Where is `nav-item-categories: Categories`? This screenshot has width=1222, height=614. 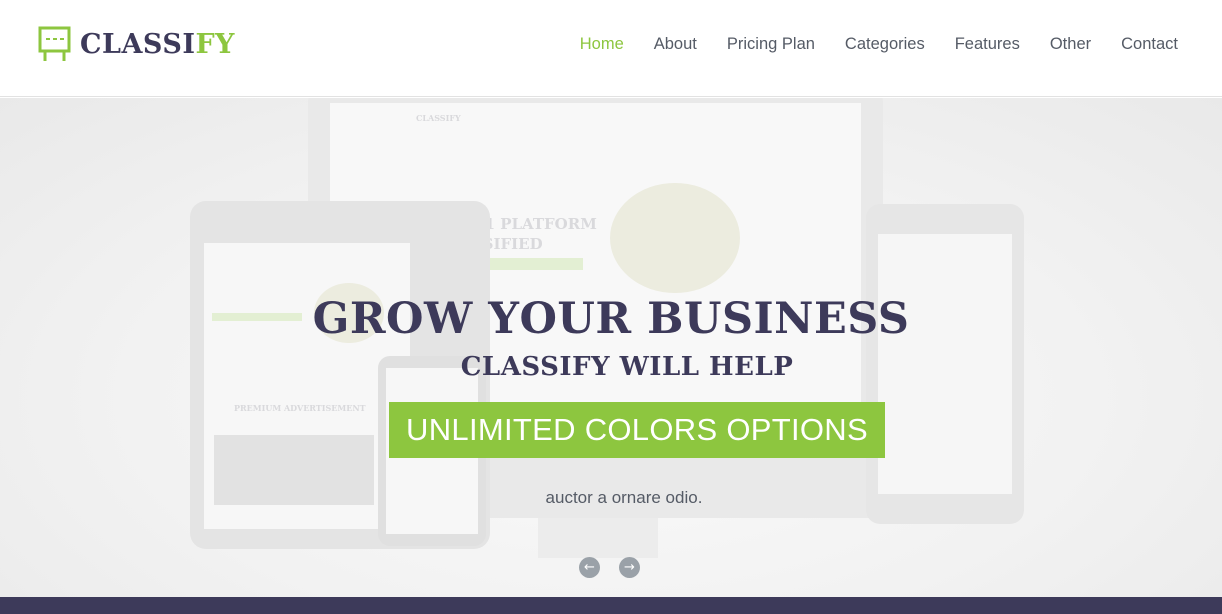 nav-item-categories: Categories is located at coordinates (885, 44).